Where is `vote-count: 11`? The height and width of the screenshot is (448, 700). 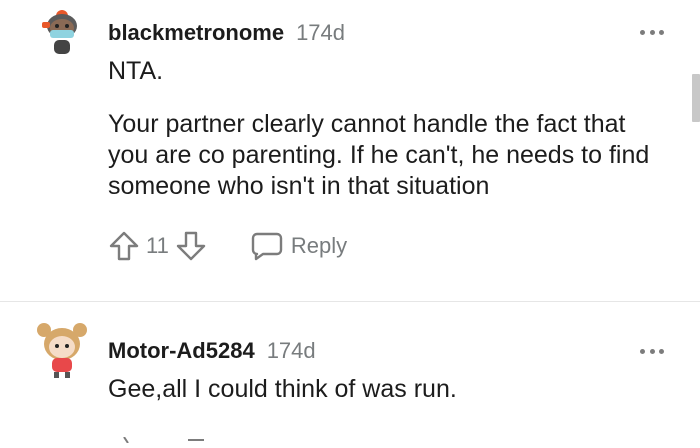
vote-count: 11 is located at coordinates (157, 245).